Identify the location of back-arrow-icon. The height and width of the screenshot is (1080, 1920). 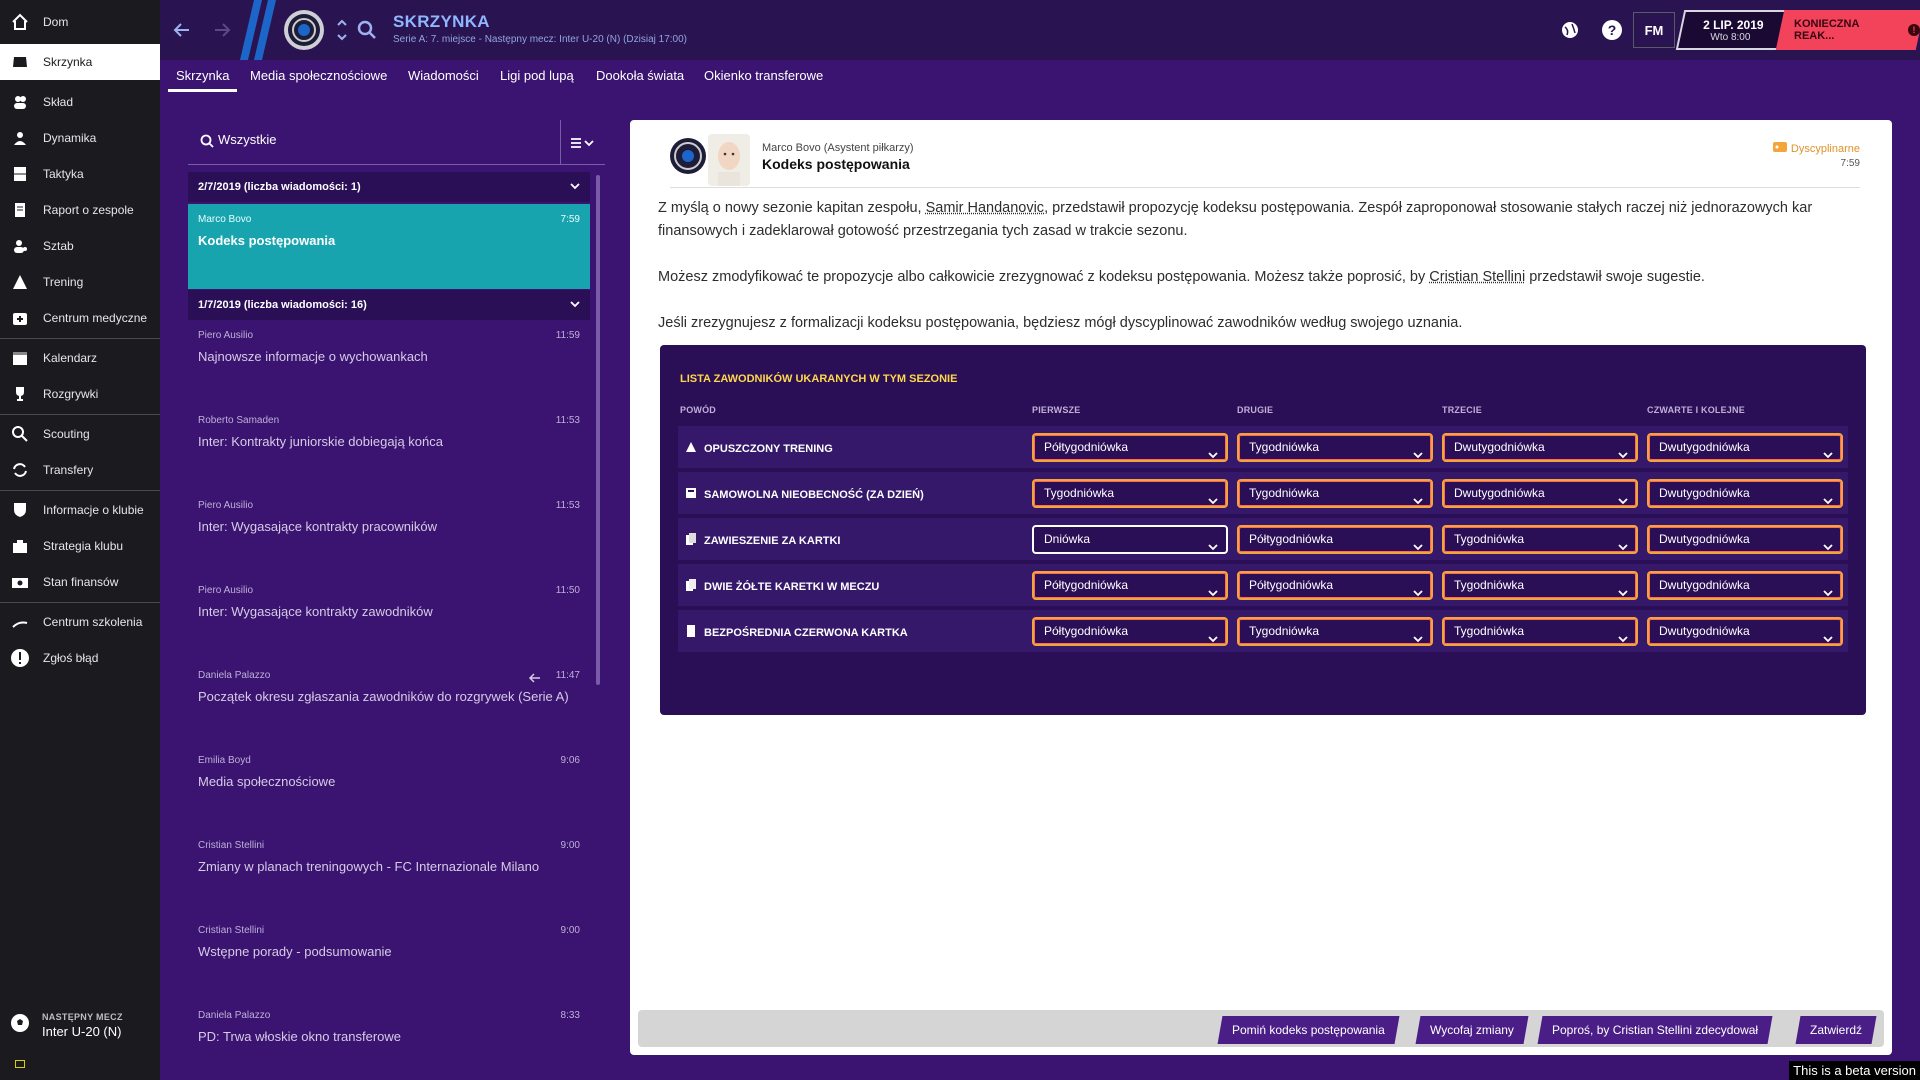
(182, 30).